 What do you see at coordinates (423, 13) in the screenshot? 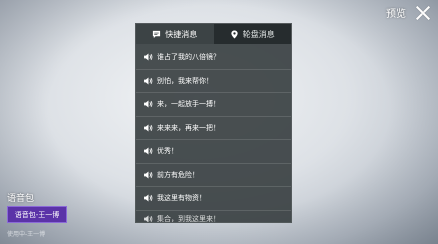
I see `close-icon` at bounding box center [423, 13].